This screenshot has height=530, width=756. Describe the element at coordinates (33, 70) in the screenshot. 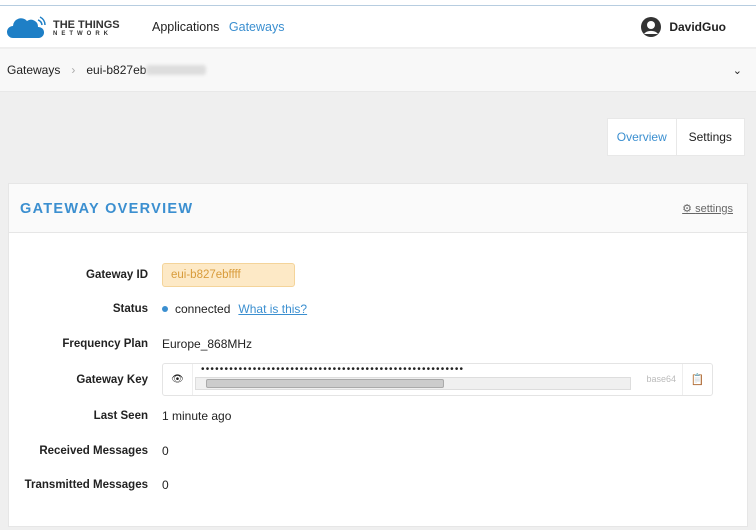

I see `breadcrumb-gateways: Gateways` at that location.